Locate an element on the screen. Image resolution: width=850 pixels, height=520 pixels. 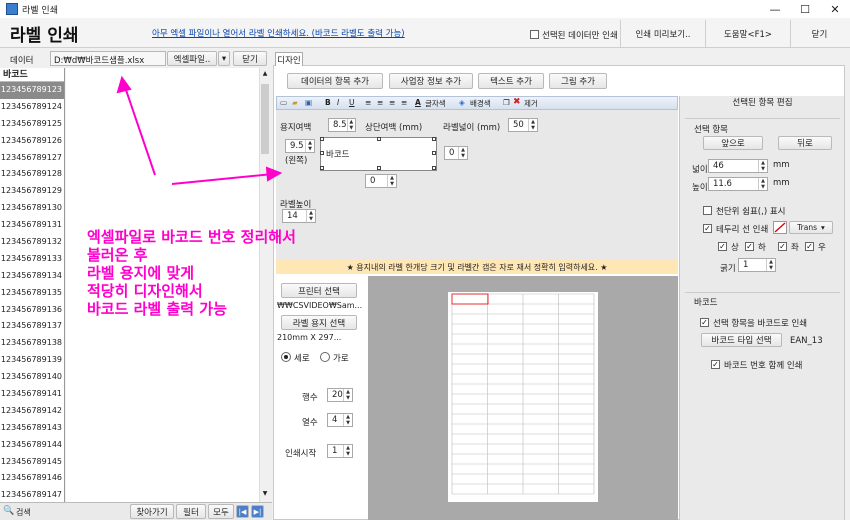
annotation-line: 불러온 후 is located at coordinates (117, 255).